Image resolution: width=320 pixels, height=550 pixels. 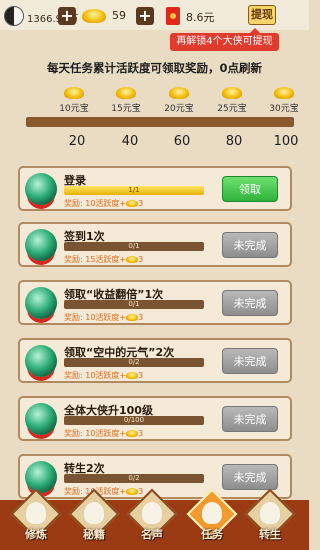 I want to click on add-coins-button: +, so click(x=67, y=16).